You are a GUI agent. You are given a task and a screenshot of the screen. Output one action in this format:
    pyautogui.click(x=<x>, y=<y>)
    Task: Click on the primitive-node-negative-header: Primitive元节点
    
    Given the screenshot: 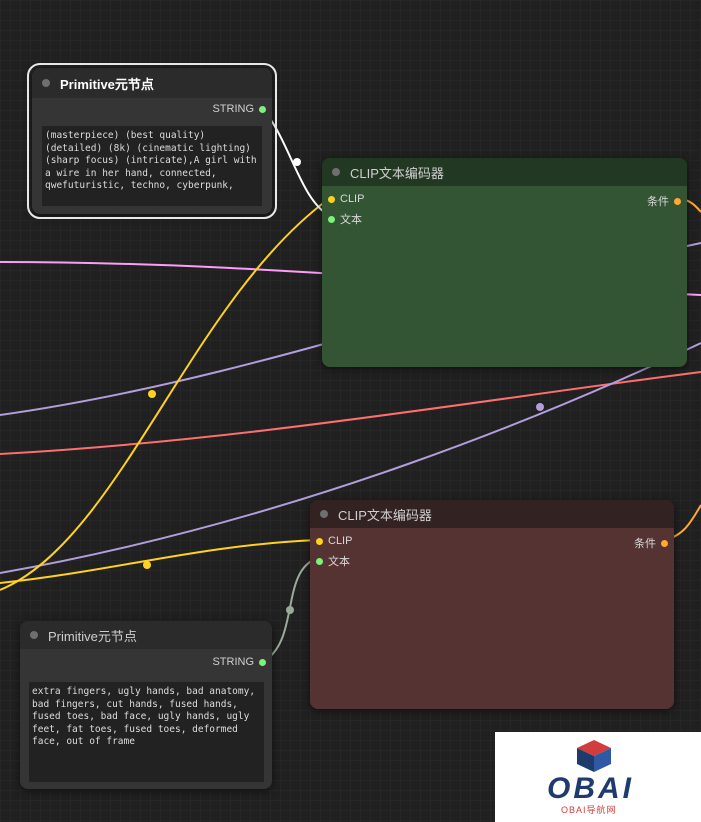 What is the action you would take?
    pyautogui.click(x=146, y=635)
    